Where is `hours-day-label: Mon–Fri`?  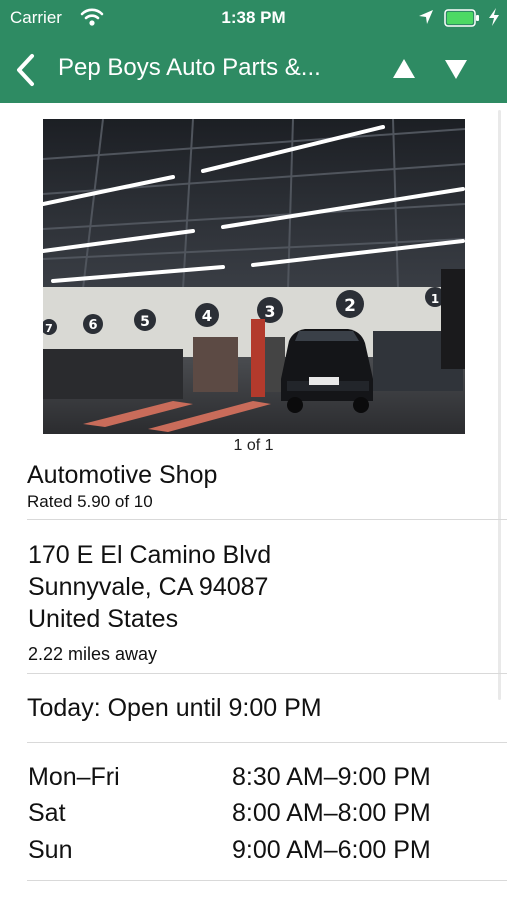 hours-day-label: Mon–Fri is located at coordinates (74, 777).